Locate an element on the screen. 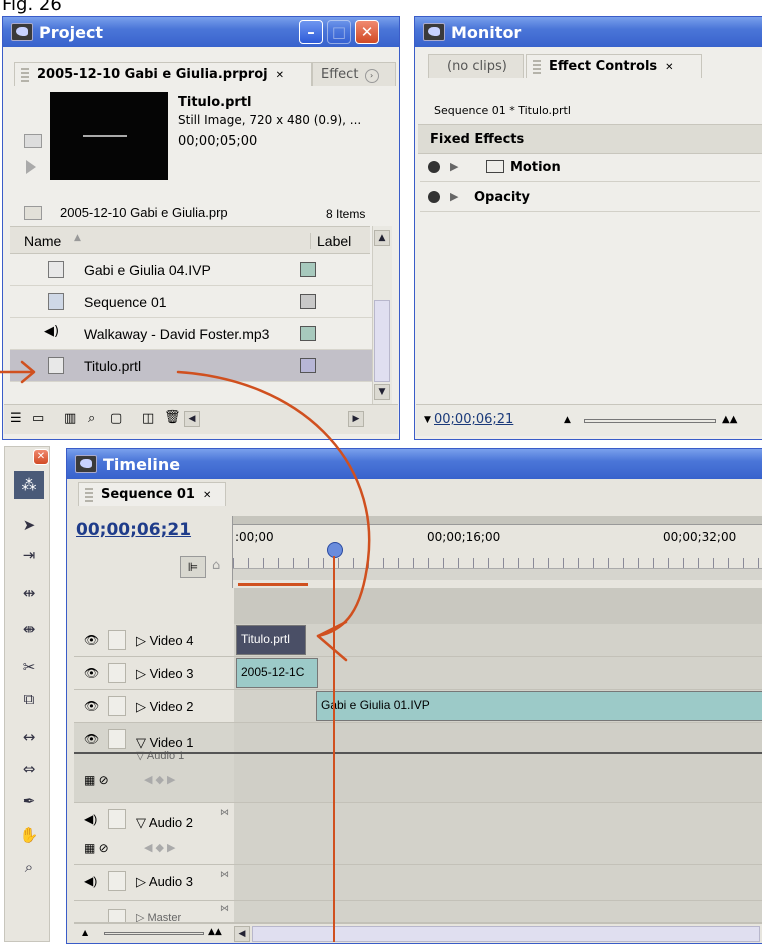  annotation-curve-arrow is located at coordinates (273, 504).